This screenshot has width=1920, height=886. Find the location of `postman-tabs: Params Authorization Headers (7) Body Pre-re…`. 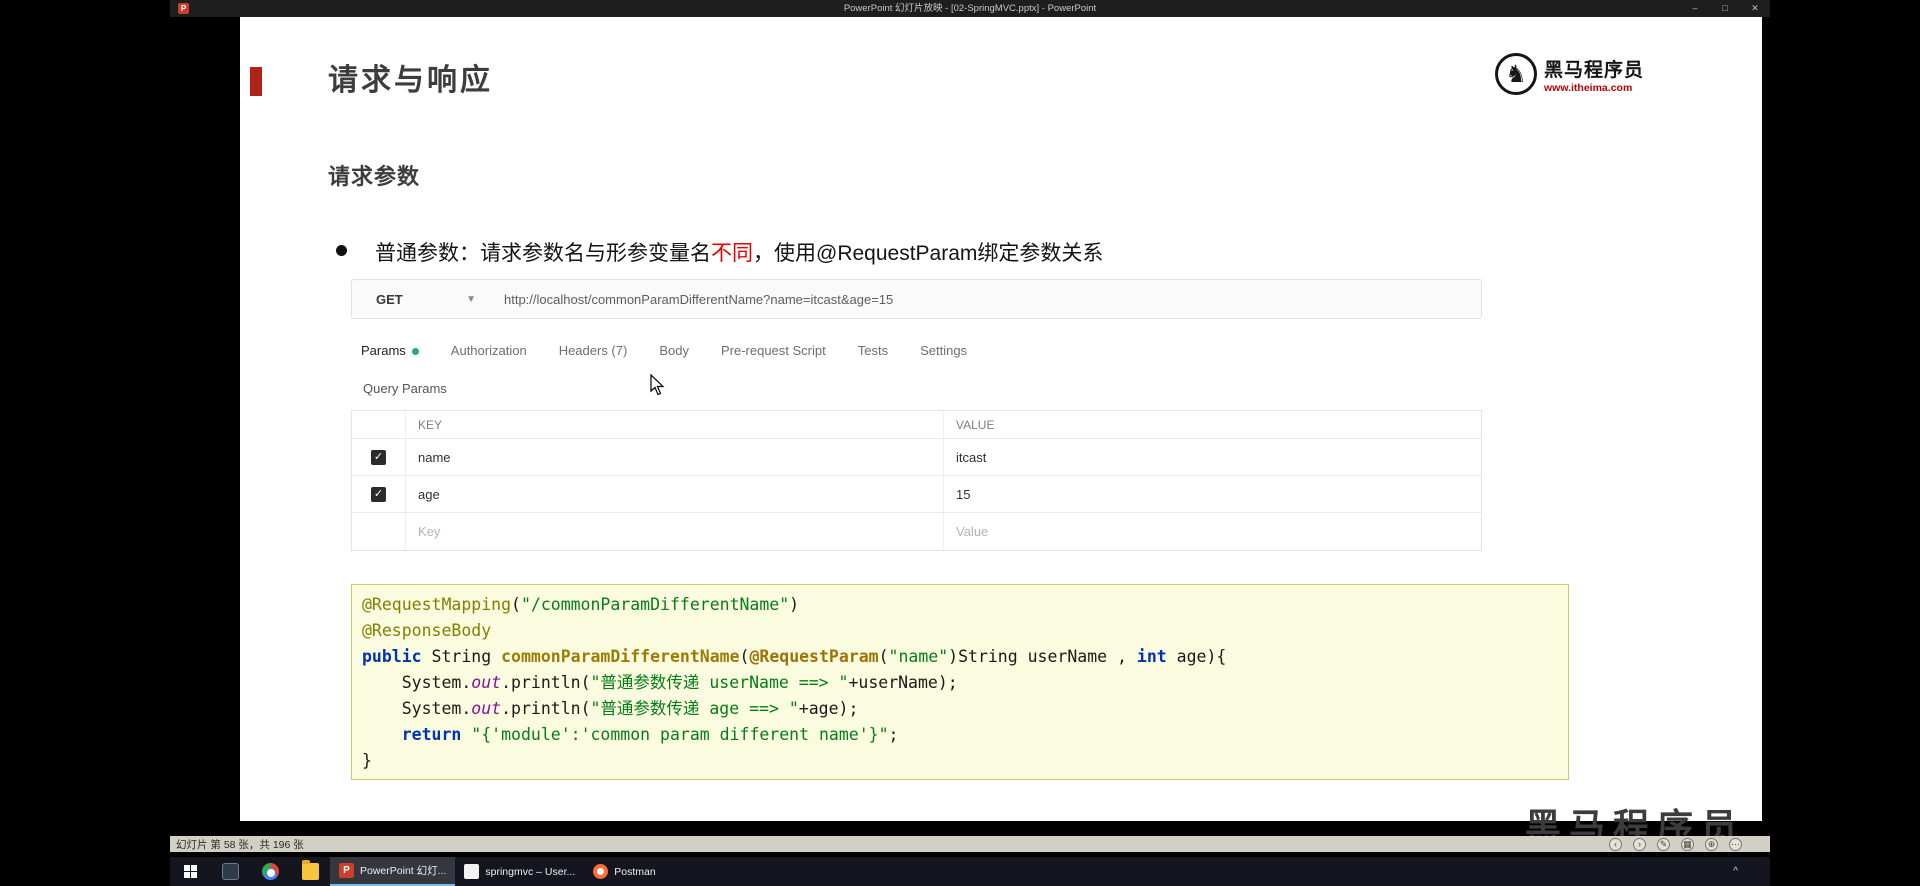

postman-tabs: Params Authorization Headers (7) Body Pre-re… is located at coordinates (664, 350).